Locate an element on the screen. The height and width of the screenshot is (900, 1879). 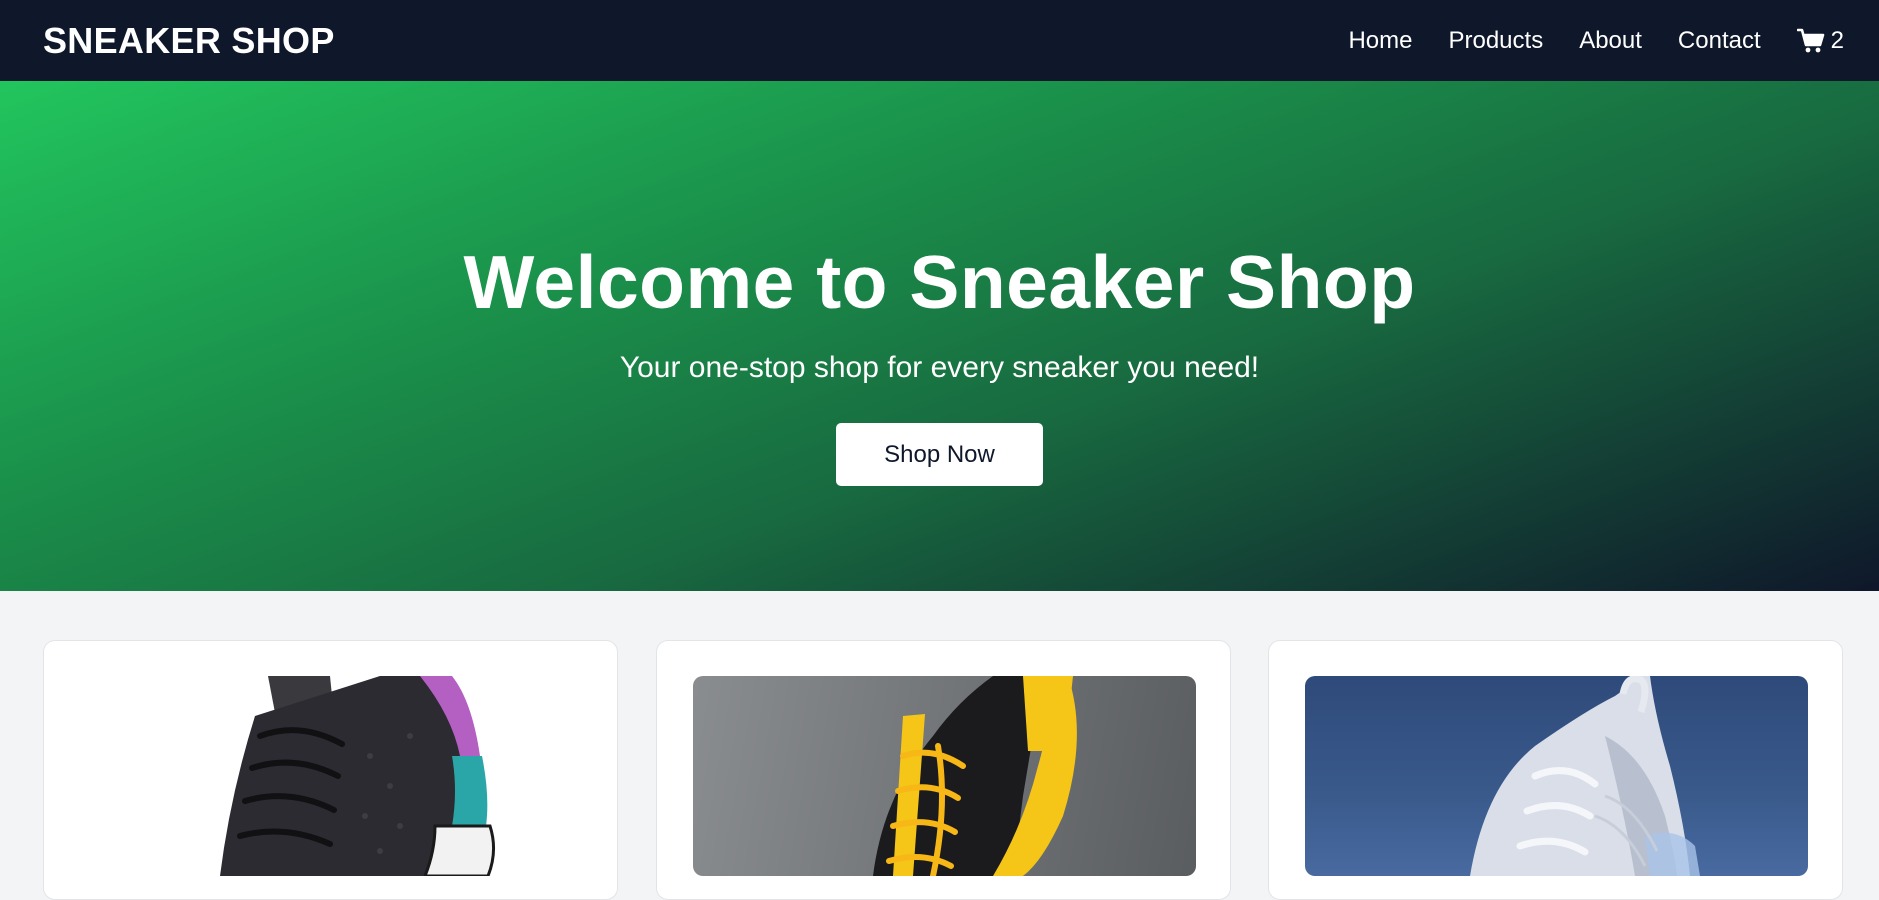
nav-links: Home Products About Contact 2 is located at coordinates (1578, 41).